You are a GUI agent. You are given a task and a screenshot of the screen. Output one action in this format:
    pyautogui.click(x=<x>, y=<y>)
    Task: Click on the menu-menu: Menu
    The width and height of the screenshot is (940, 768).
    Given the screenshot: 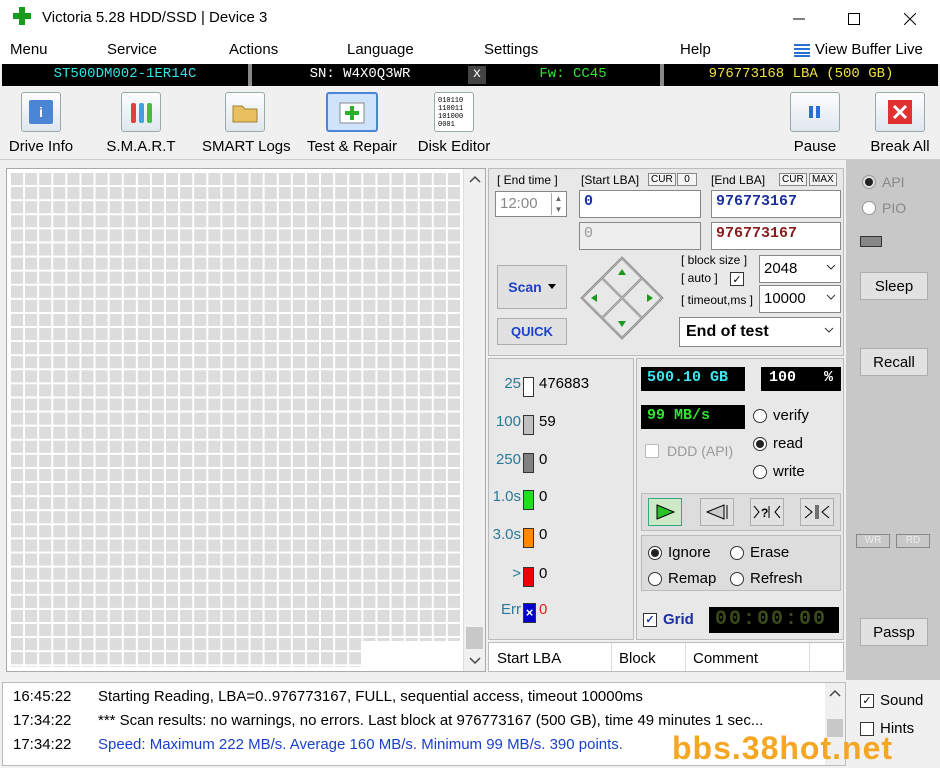 What is the action you would take?
    pyautogui.click(x=29, y=49)
    